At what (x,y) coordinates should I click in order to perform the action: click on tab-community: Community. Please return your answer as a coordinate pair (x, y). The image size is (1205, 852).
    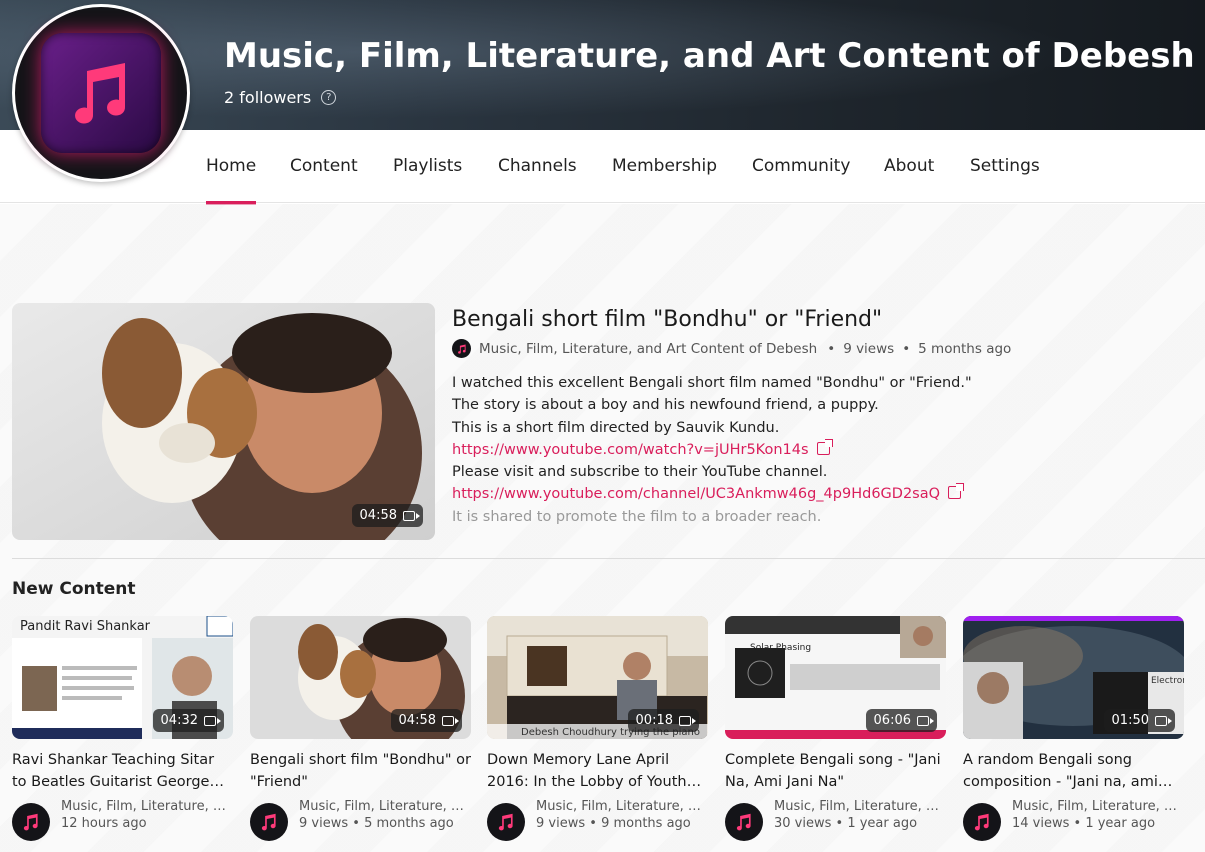
    Looking at the image, I should click on (801, 166).